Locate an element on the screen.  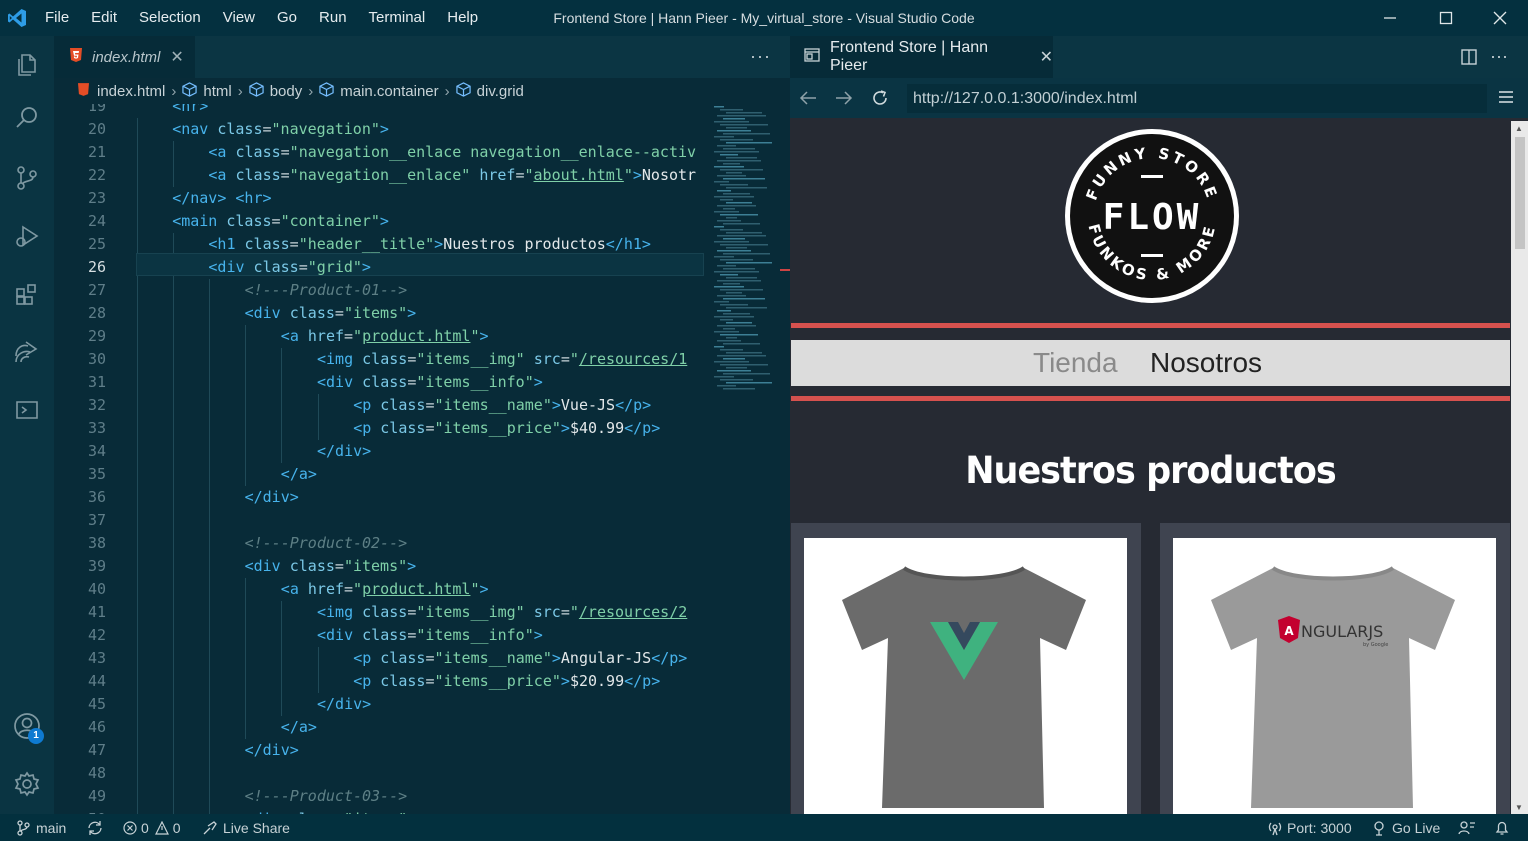
menu-item-help: Help is located at coordinates (462, 18).